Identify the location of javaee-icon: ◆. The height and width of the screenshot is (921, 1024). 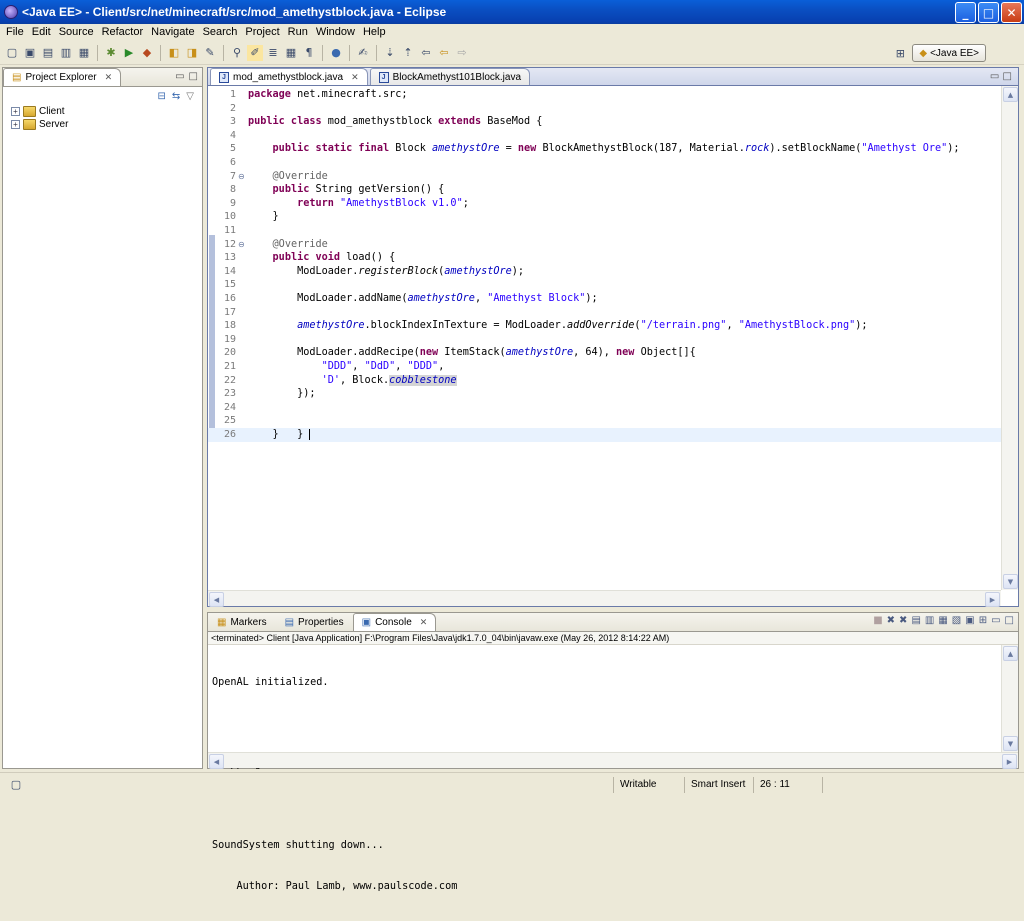
(923, 53).